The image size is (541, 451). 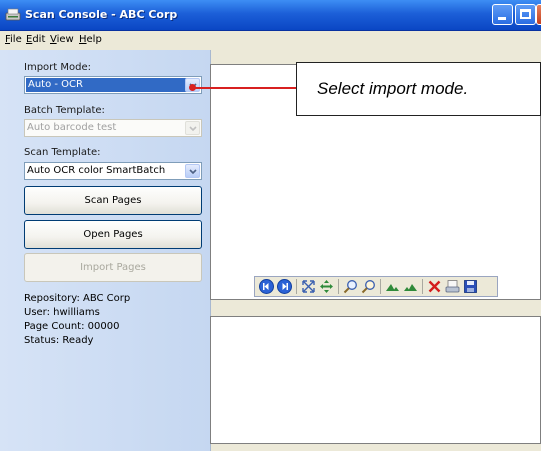 What do you see at coordinates (90, 39) in the screenshot?
I see `menu-help: Help` at bounding box center [90, 39].